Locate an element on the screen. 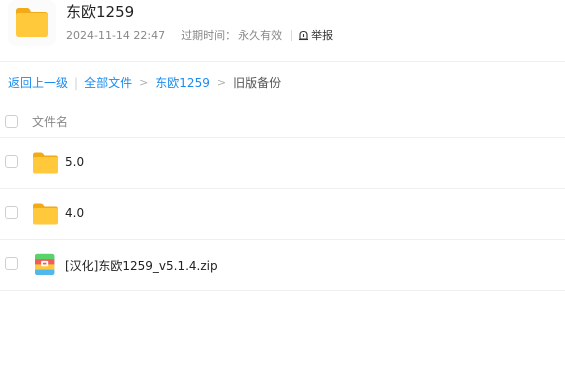 This screenshot has width=565, height=385. report-button: 举报 is located at coordinates (315, 35).